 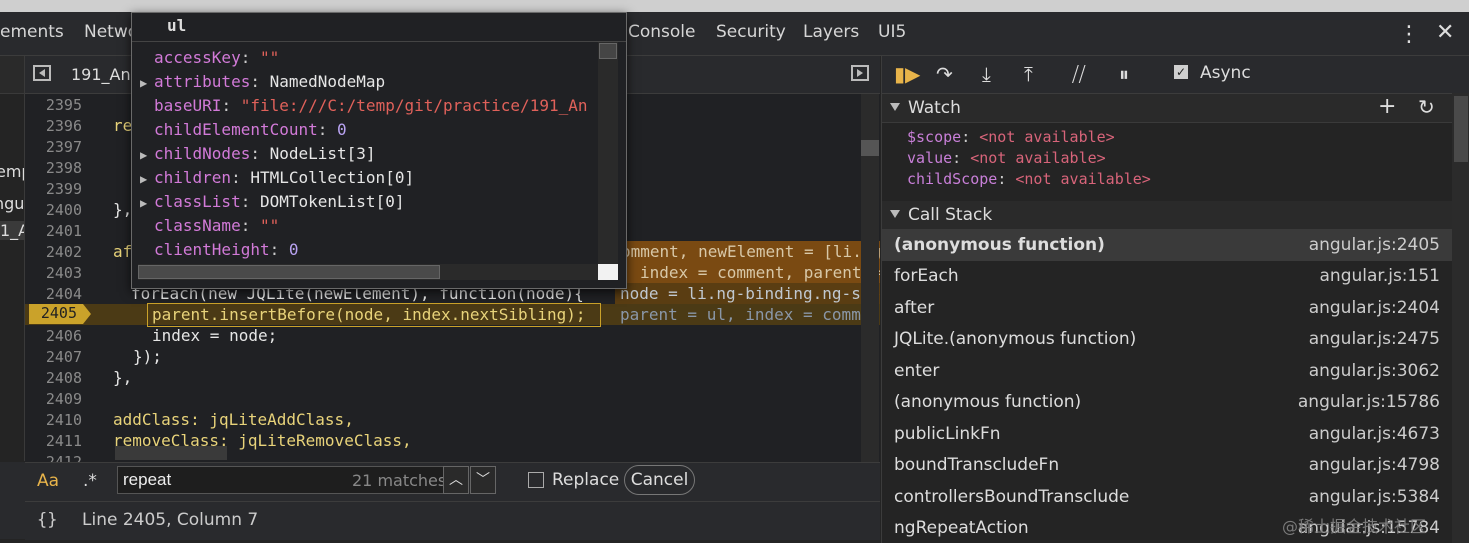 I want to click on toggle-debugger-icon, so click(x=860, y=73).